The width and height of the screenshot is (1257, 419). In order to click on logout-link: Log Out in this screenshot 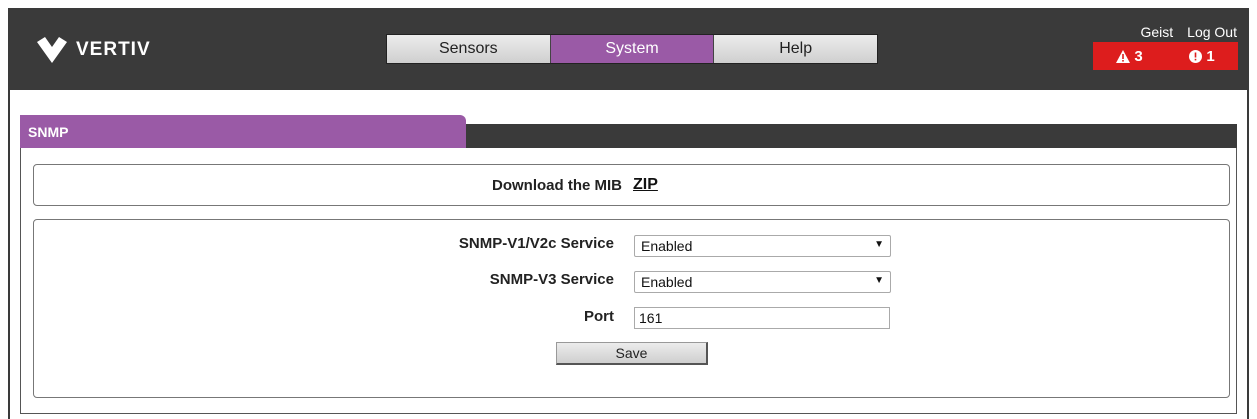, I will do `click(1212, 32)`.